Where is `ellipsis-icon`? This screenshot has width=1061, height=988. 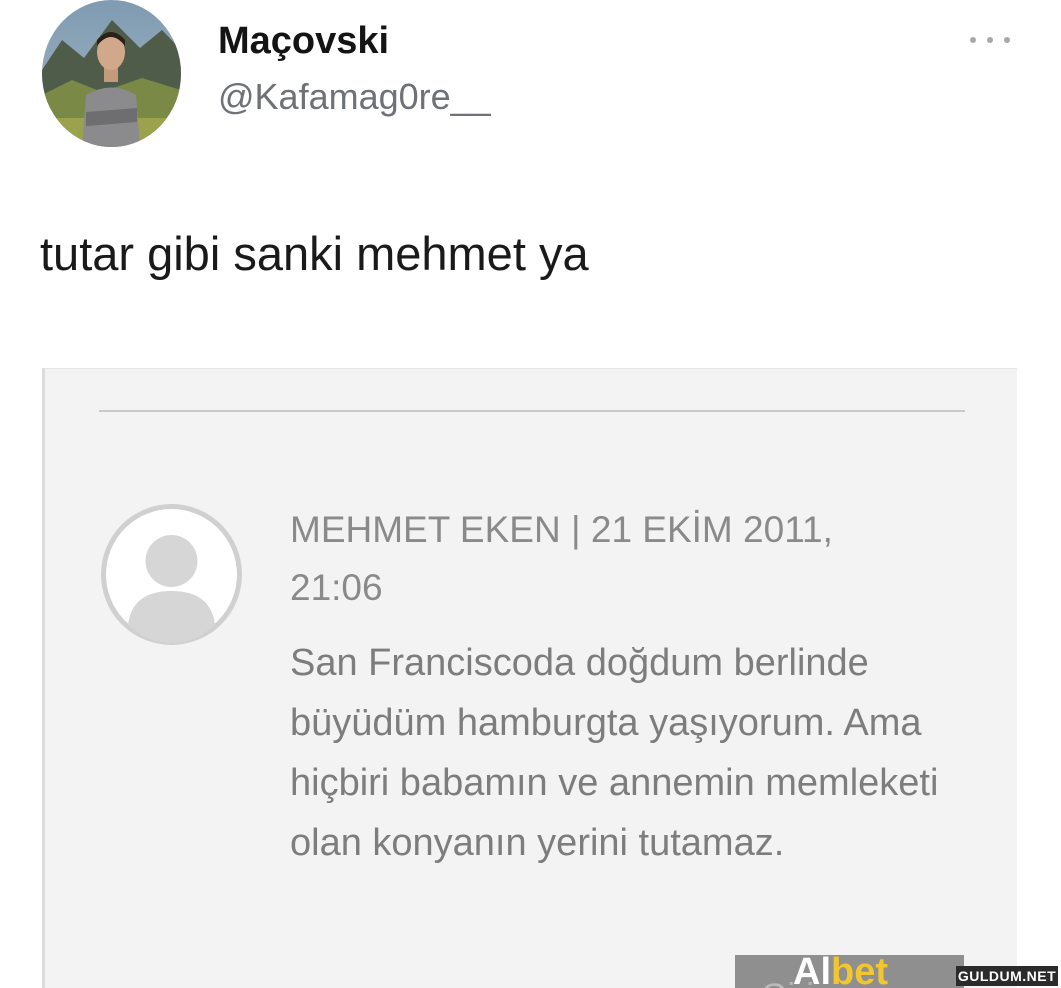 ellipsis-icon is located at coordinates (990, 40).